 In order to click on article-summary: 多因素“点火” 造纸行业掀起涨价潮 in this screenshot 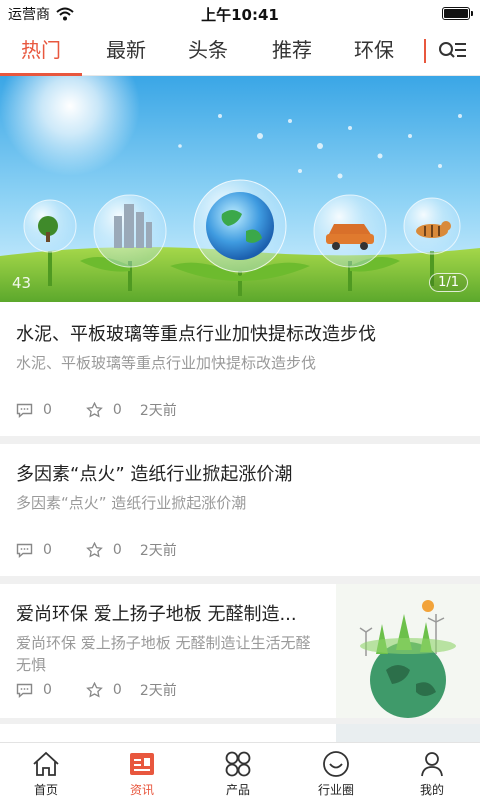, I will do `click(131, 503)`.